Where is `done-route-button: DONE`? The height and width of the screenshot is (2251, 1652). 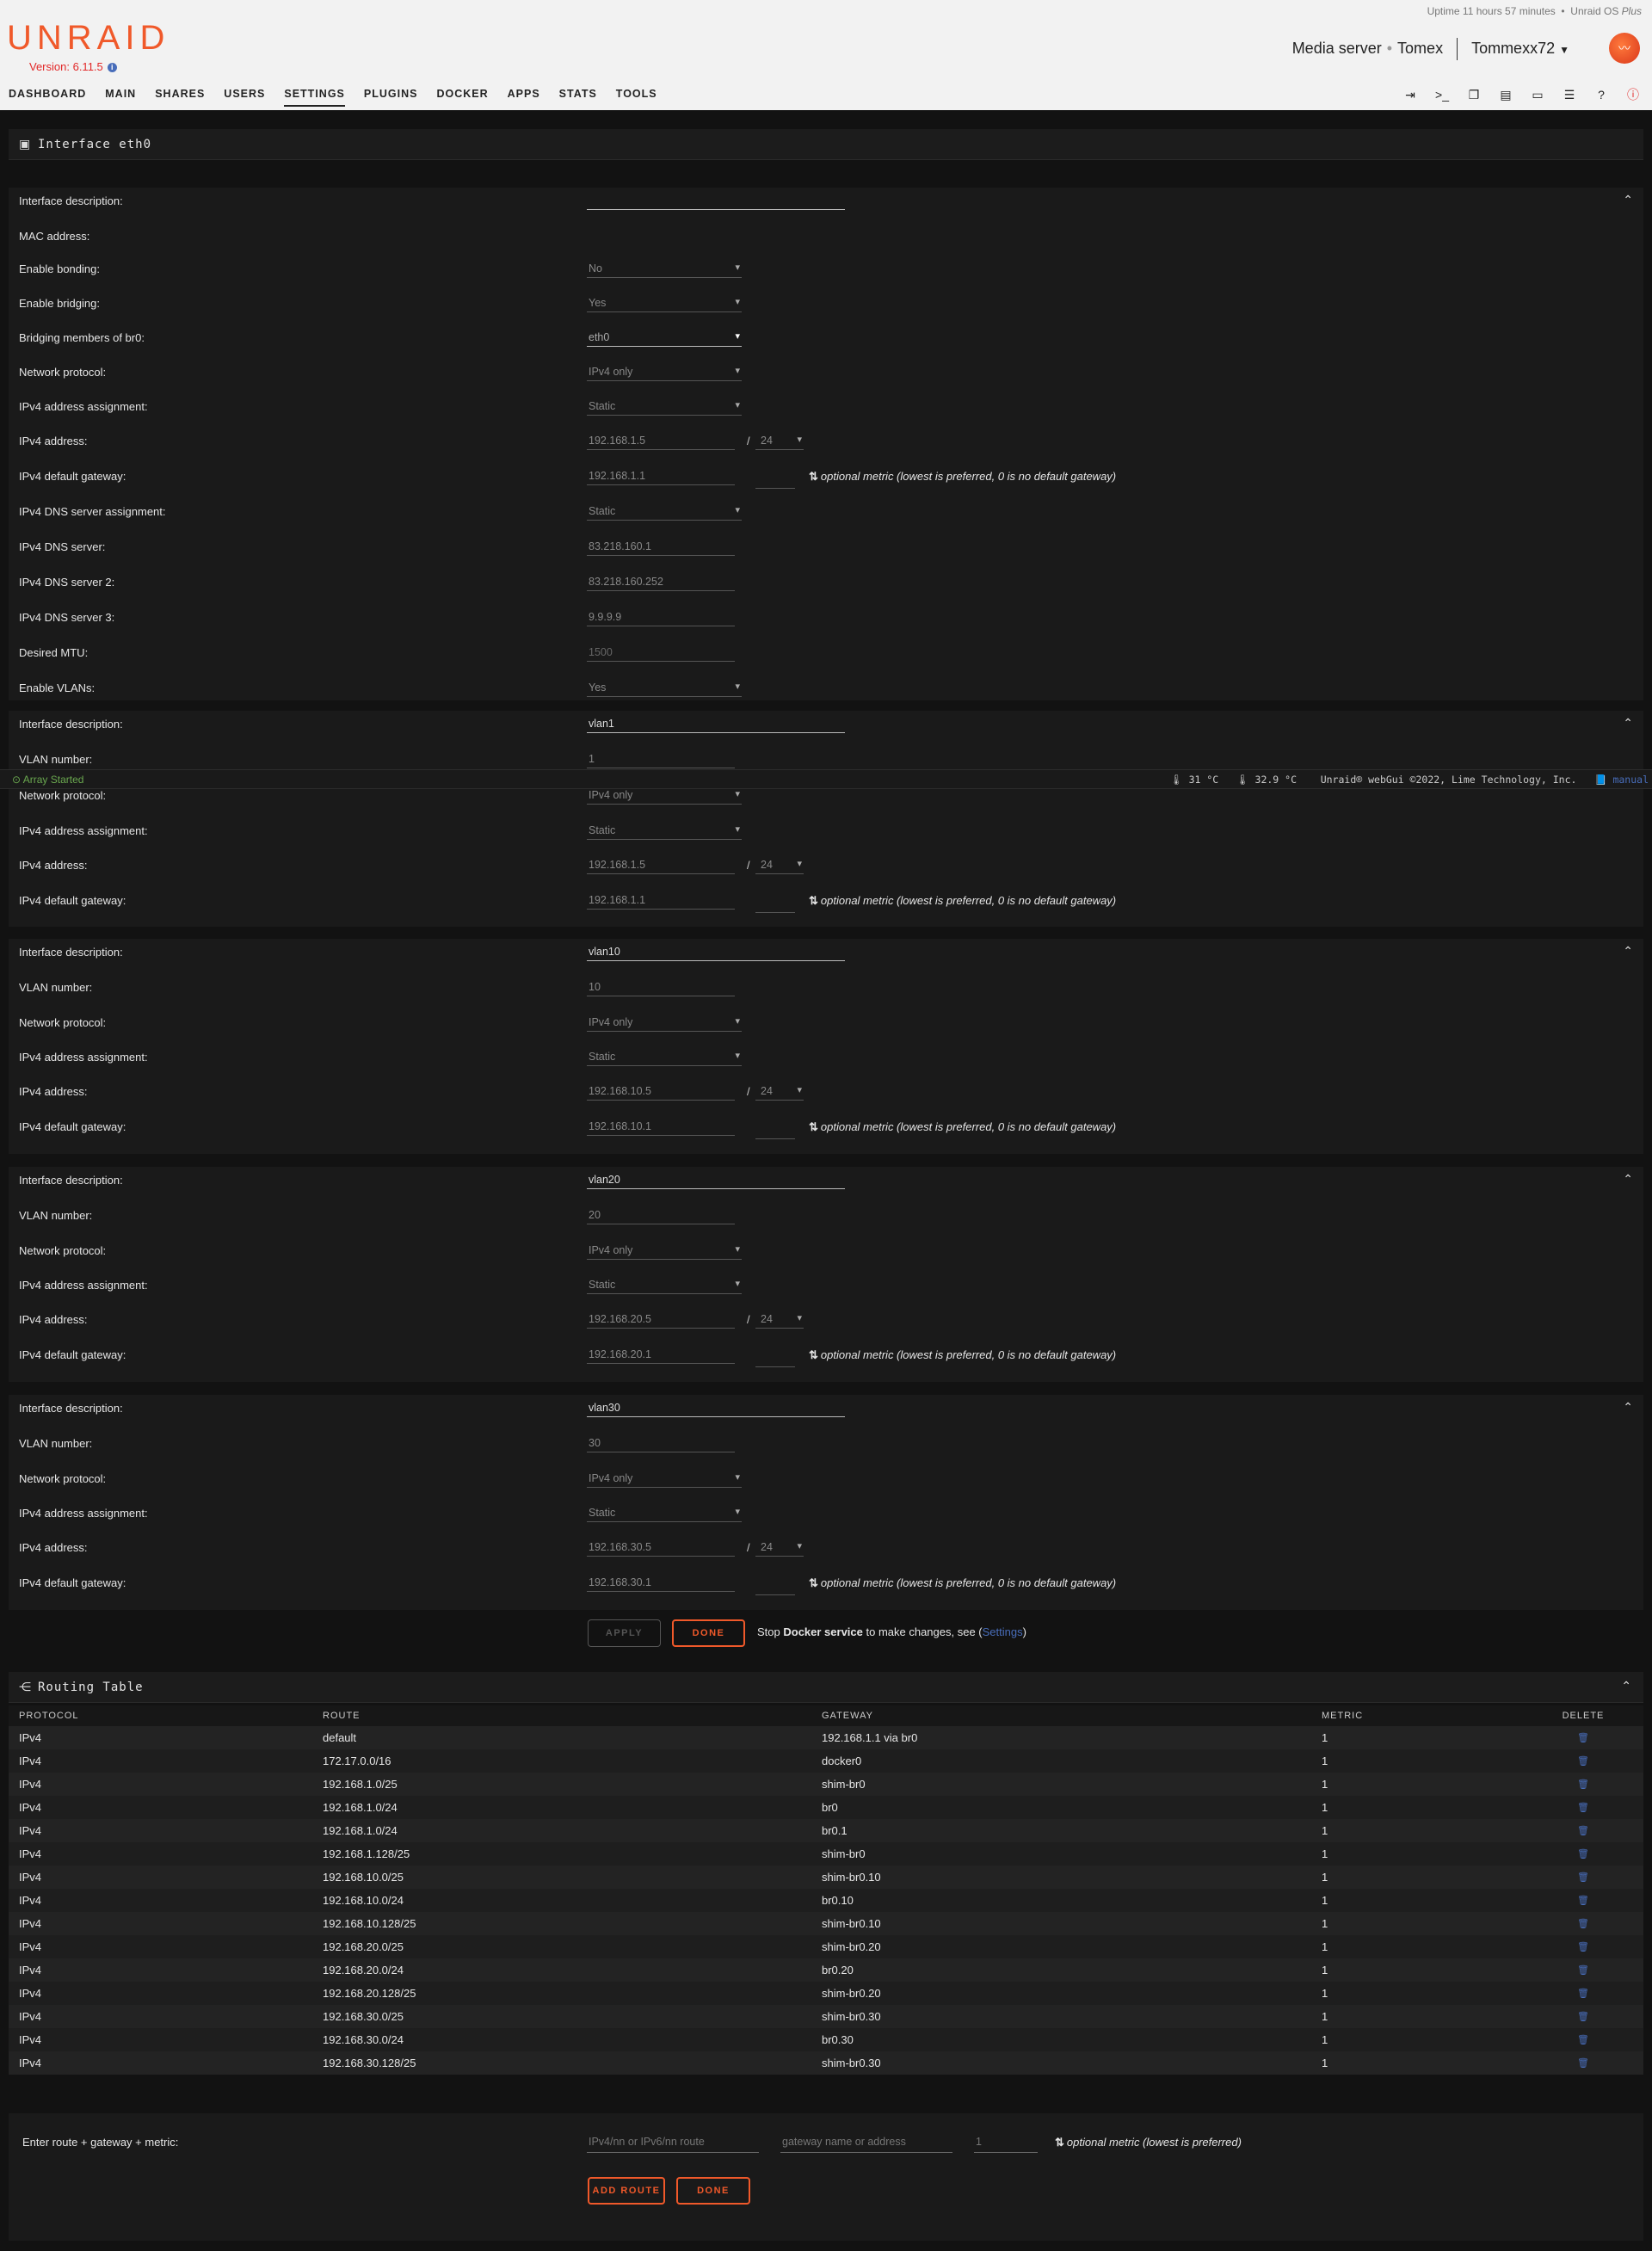
done-route-button: DONE is located at coordinates (713, 2191).